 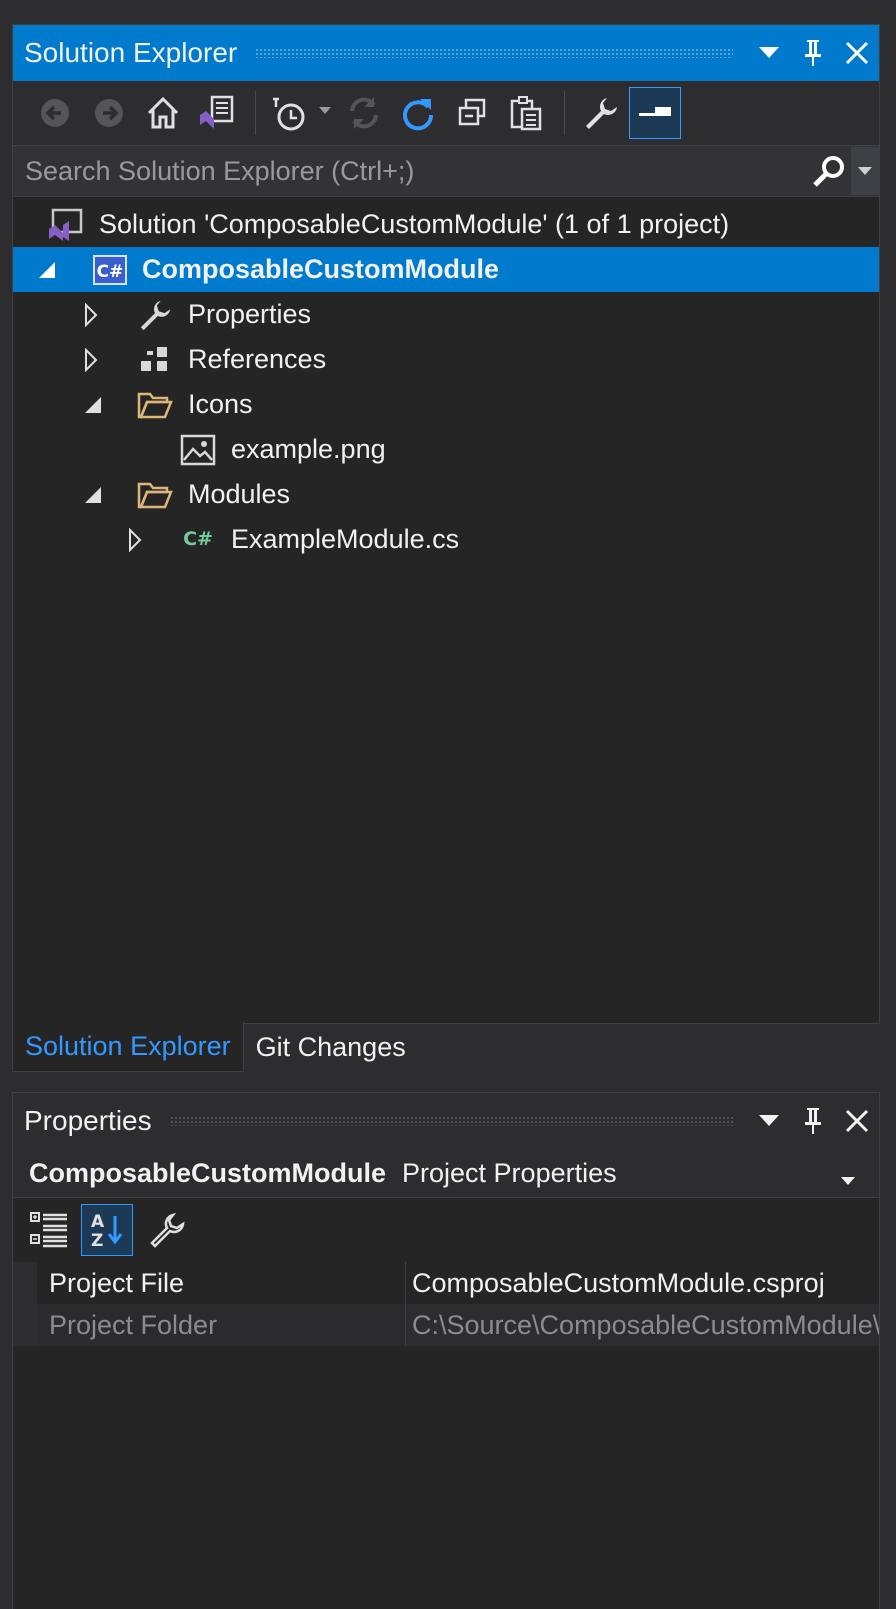 What do you see at coordinates (446, 1047) in the screenshot?
I see `tool-window-tabs: Solution Explorer Git Changes` at bounding box center [446, 1047].